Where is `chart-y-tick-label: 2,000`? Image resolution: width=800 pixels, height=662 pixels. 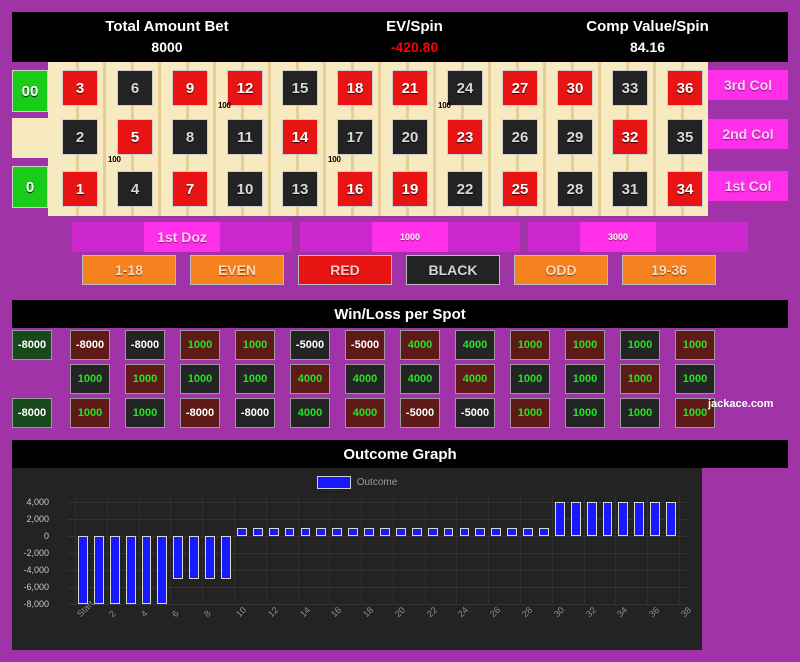
chart-y-tick-label: 2,000 is located at coordinates (37, 519).